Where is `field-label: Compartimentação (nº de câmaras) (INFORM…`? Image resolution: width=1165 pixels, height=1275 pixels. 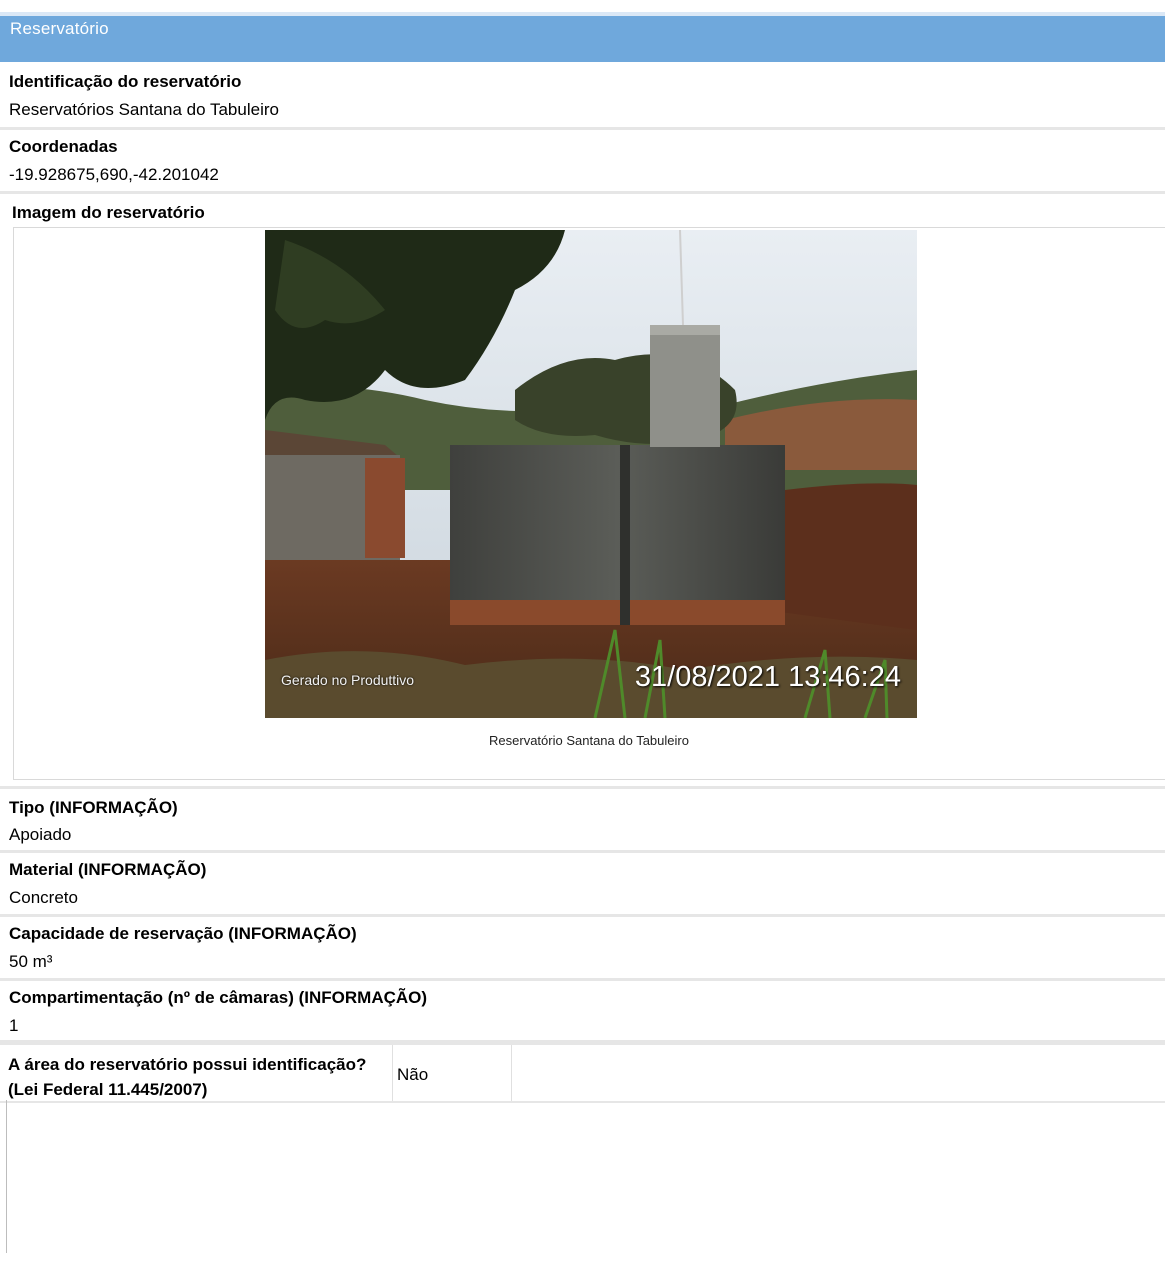 field-label: Compartimentação (nº de câmaras) (INFORM… is located at coordinates (218, 997).